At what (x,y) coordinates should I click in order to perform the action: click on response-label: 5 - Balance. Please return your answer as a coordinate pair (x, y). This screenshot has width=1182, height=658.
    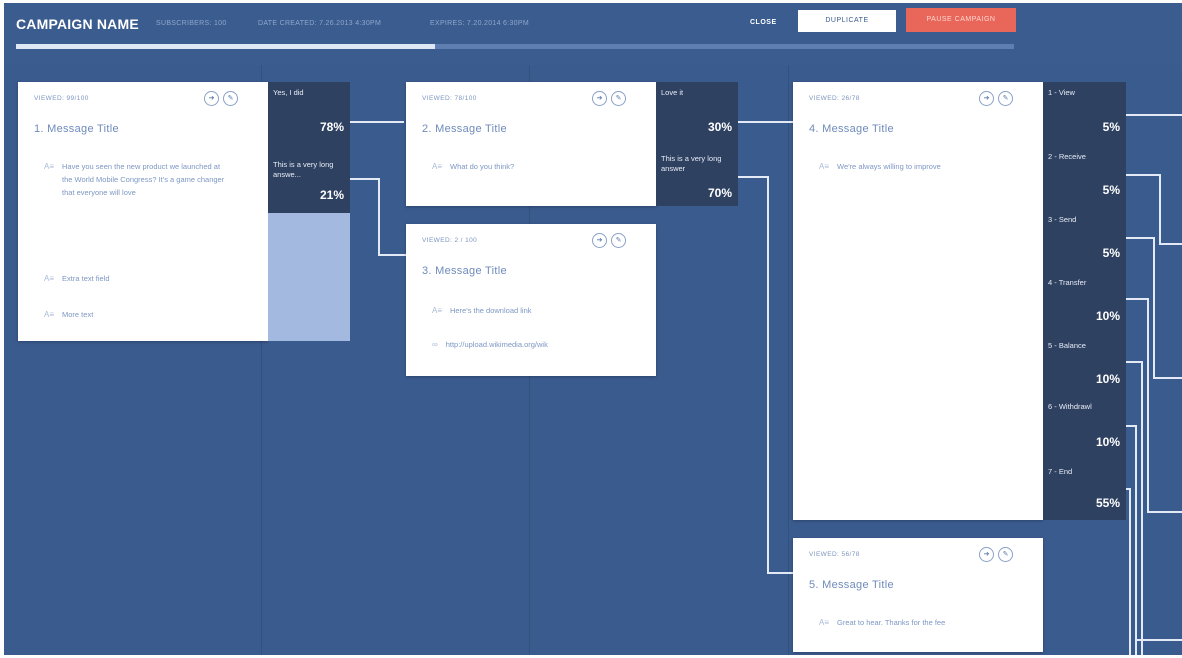
    Looking at the image, I should click on (1067, 345).